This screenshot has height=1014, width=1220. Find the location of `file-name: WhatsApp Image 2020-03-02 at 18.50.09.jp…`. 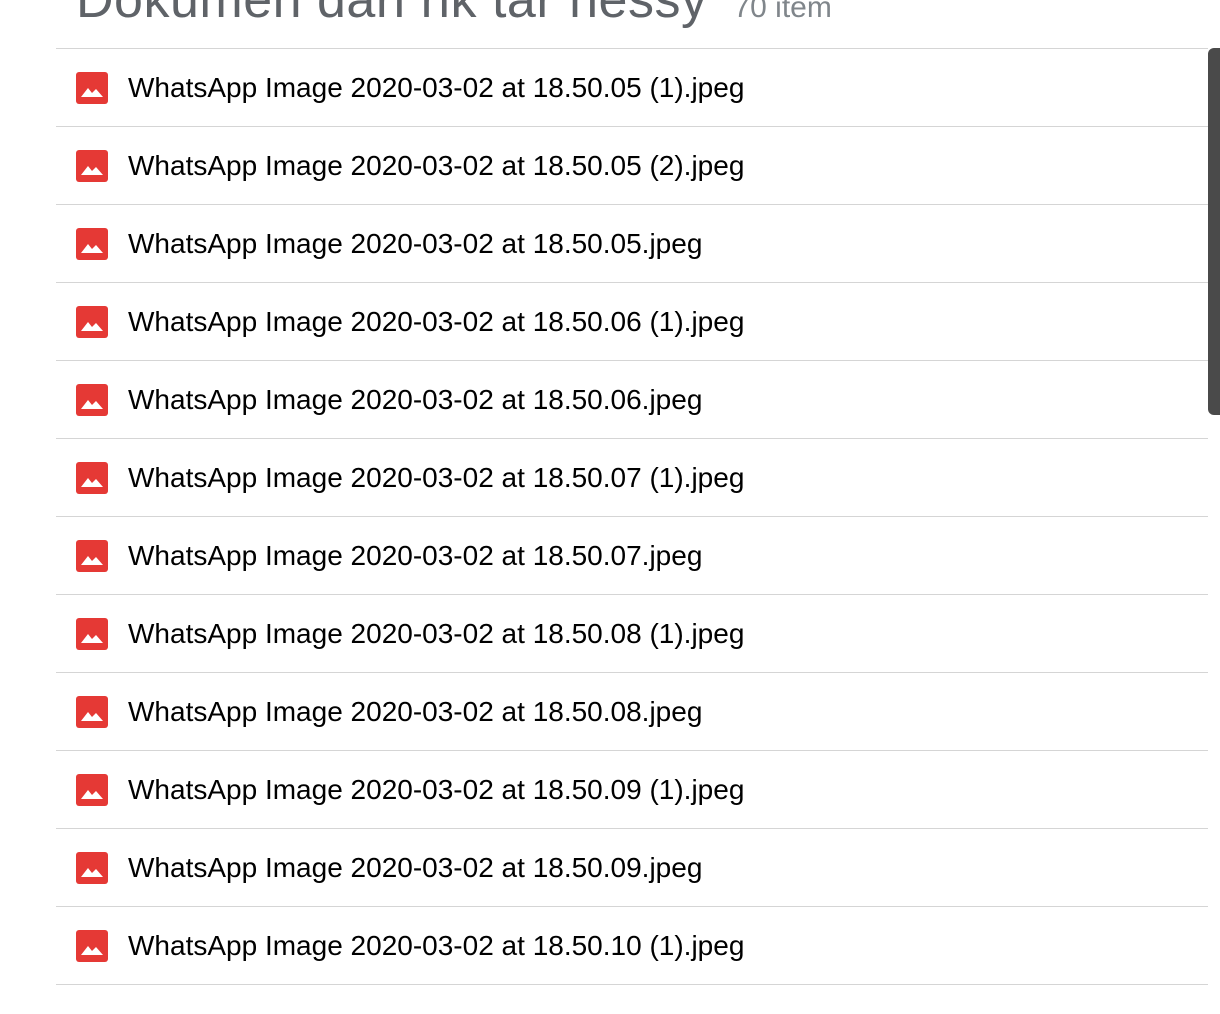

file-name: WhatsApp Image 2020-03-02 at 18.50.09.jp… is located at coordinates (415, 867).